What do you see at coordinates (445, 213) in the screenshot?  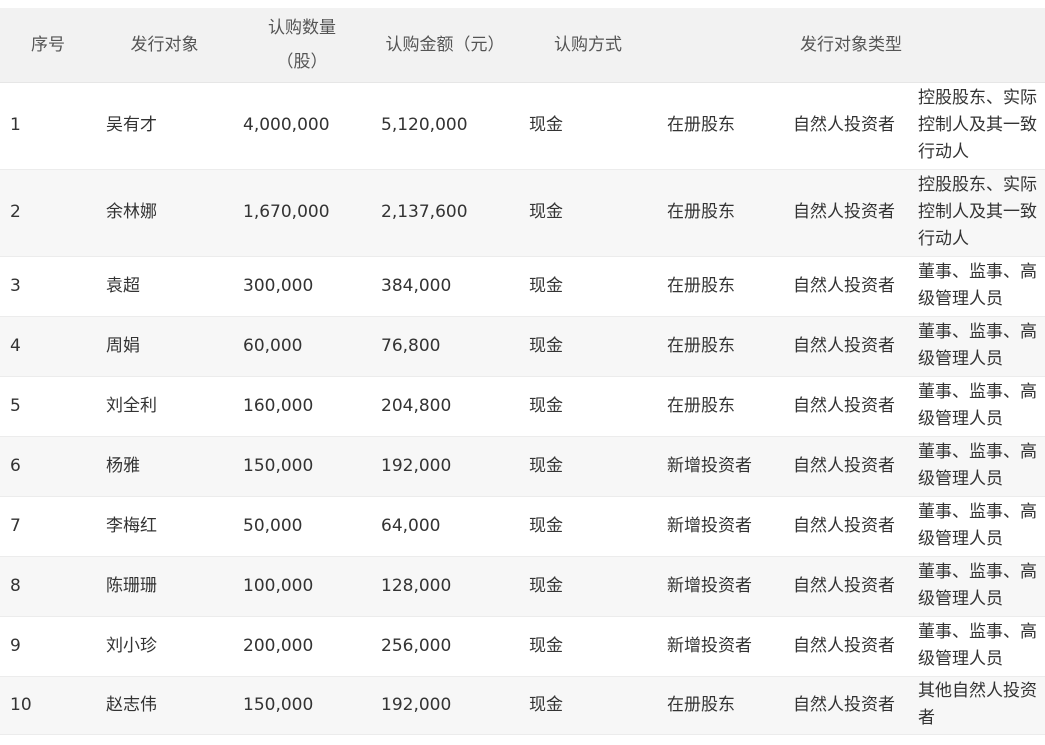 I see `cell-amount: 2,137,600` at bounding box center [445, 213].